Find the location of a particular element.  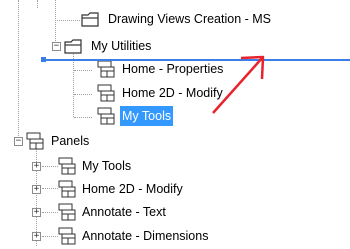

tree-item-panels: Panels is located at coordinates (70, 141).